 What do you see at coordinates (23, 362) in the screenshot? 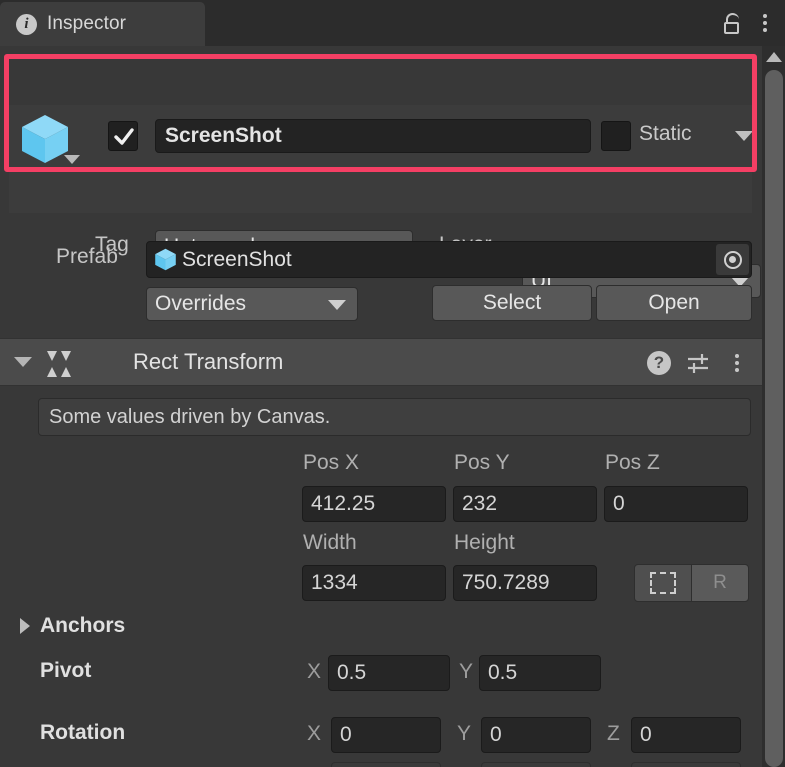
I see `foldout-triangle-icon` at bounding box center [23, 362].